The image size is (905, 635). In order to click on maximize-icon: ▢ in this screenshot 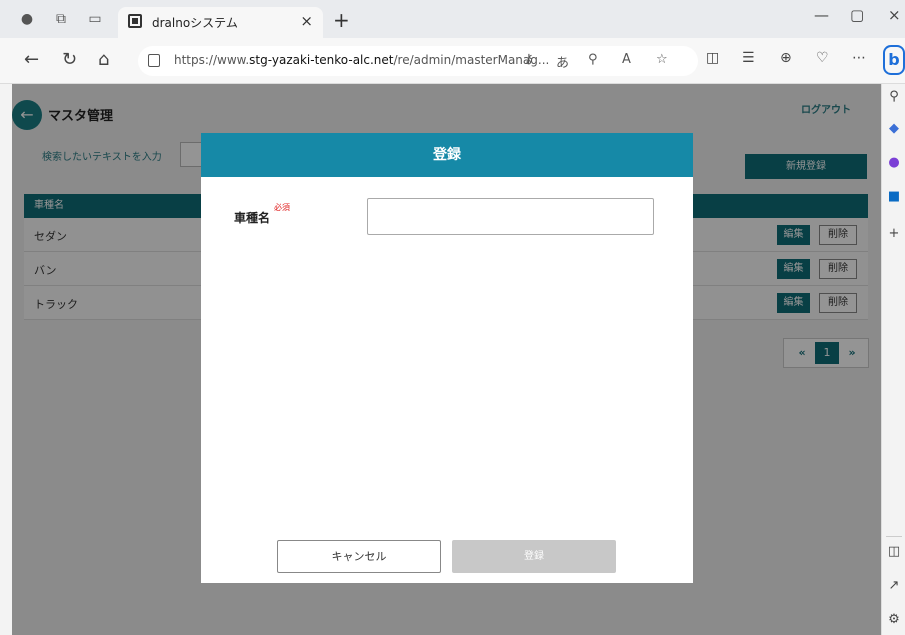, I will do `click(857, 15)`.